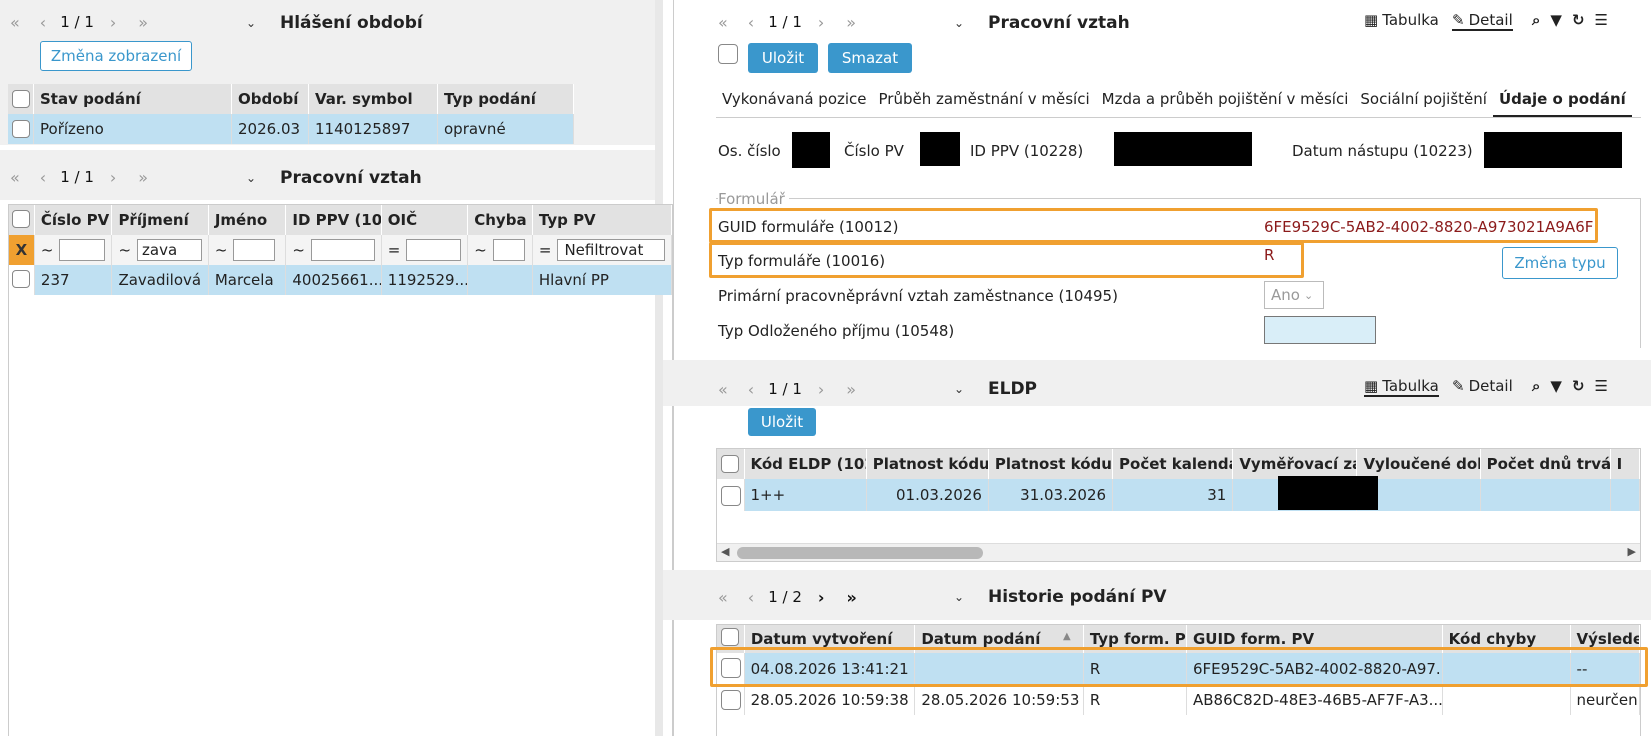 The image size is (1651, 736). Describe the element at coordinates (870, 58) in the screenshot. I see `delete-button: Smazat` at that location.